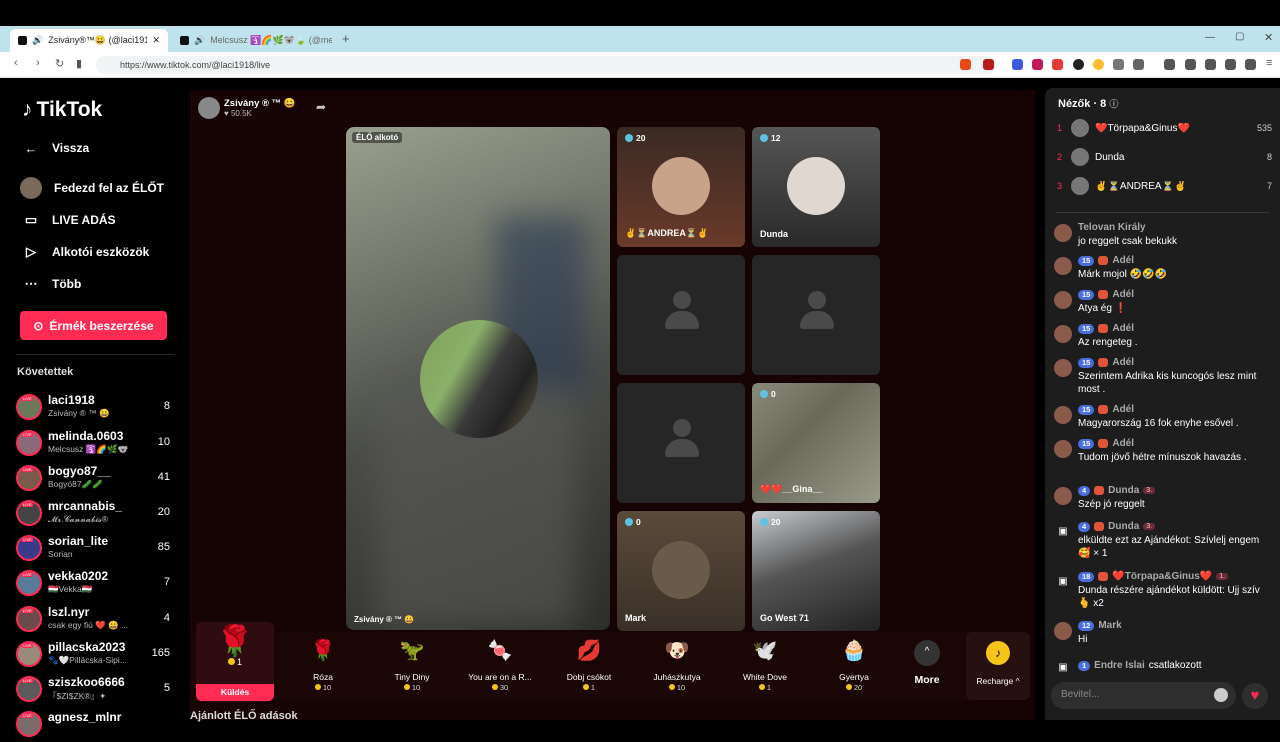 The image size is (1280, 742). What do you see at coordinates (271, 40) in the screenshot?
I see `tab-title: Melcsusz 🛐🌈🌿🐨🍃 (@me` at bounding box center [271, 40].